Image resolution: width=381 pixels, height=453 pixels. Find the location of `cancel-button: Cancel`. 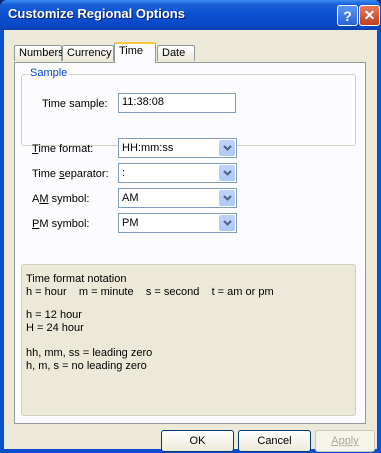

cancel-button: Cancel is located at coordinates (274, 441).